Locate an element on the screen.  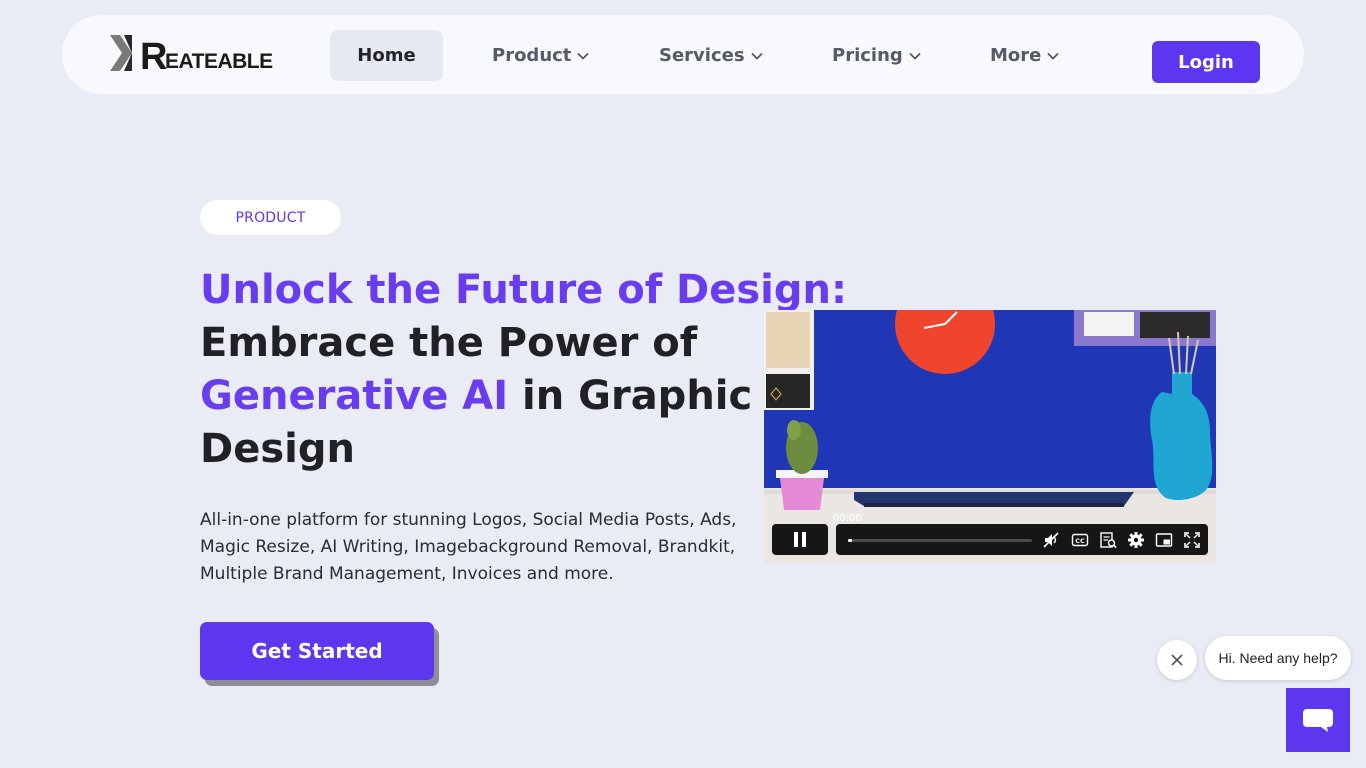
nav-pricing: Pricing is located at coordinates (876, 55).